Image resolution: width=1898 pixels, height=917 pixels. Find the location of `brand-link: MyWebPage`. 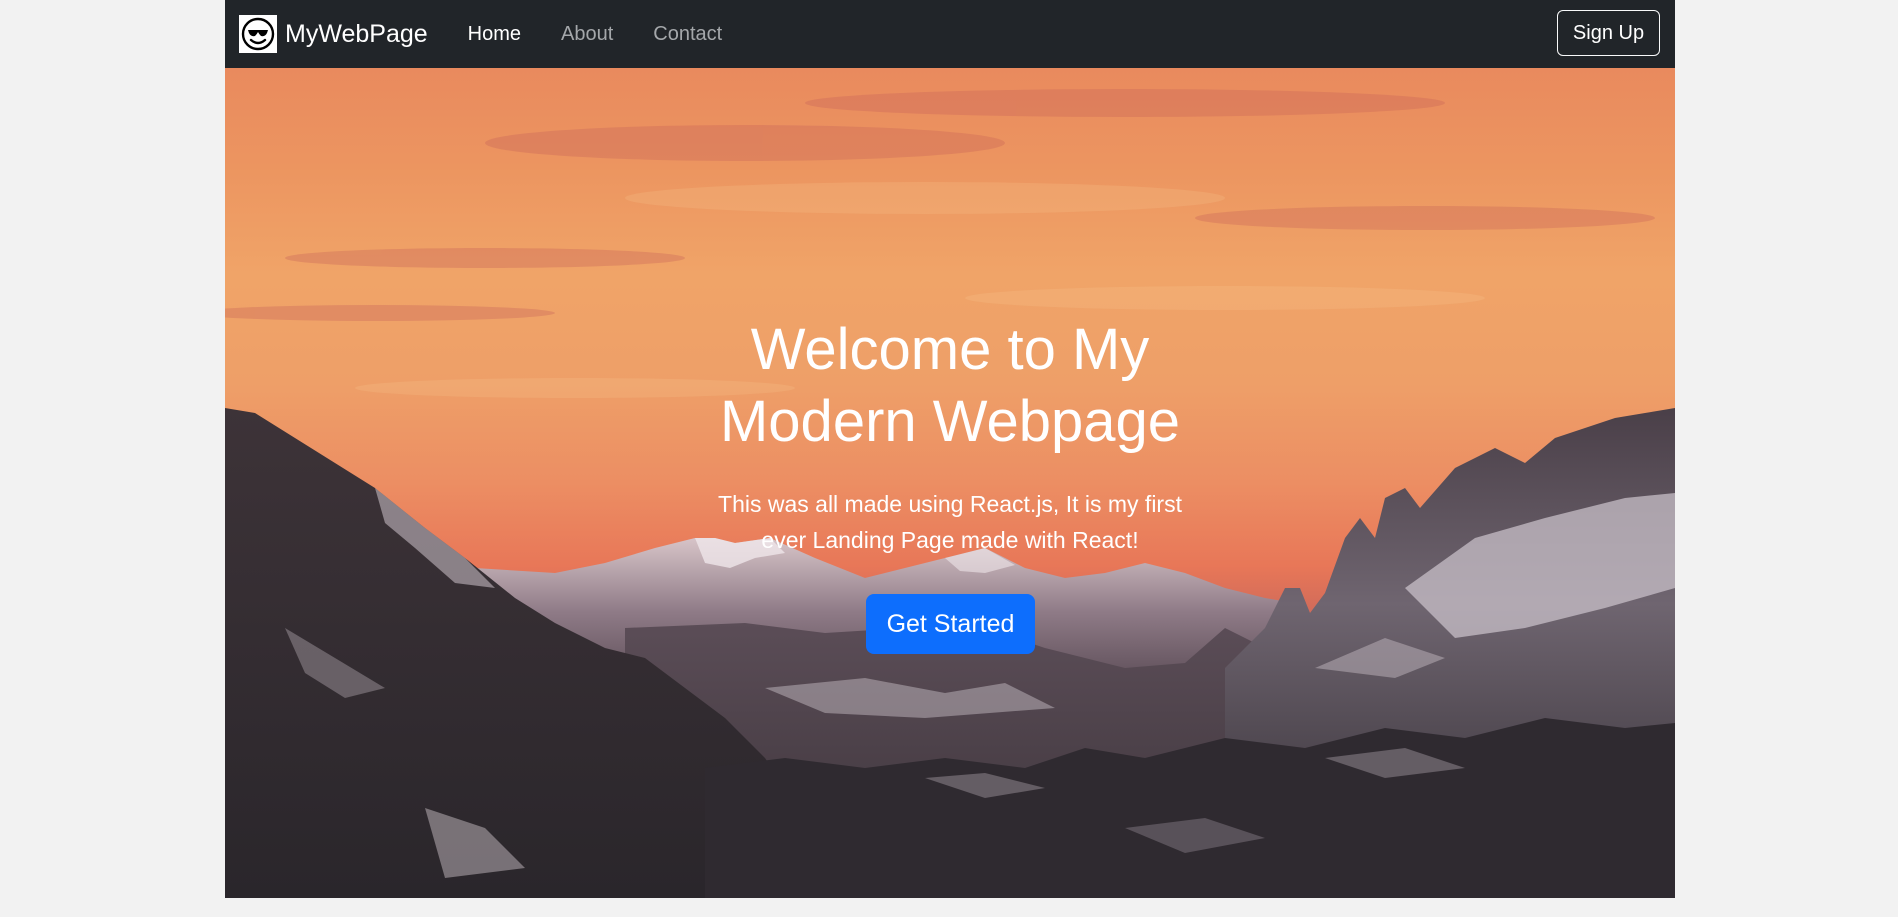

brand-link: MyWebPage is located at coordinates (333, 34).